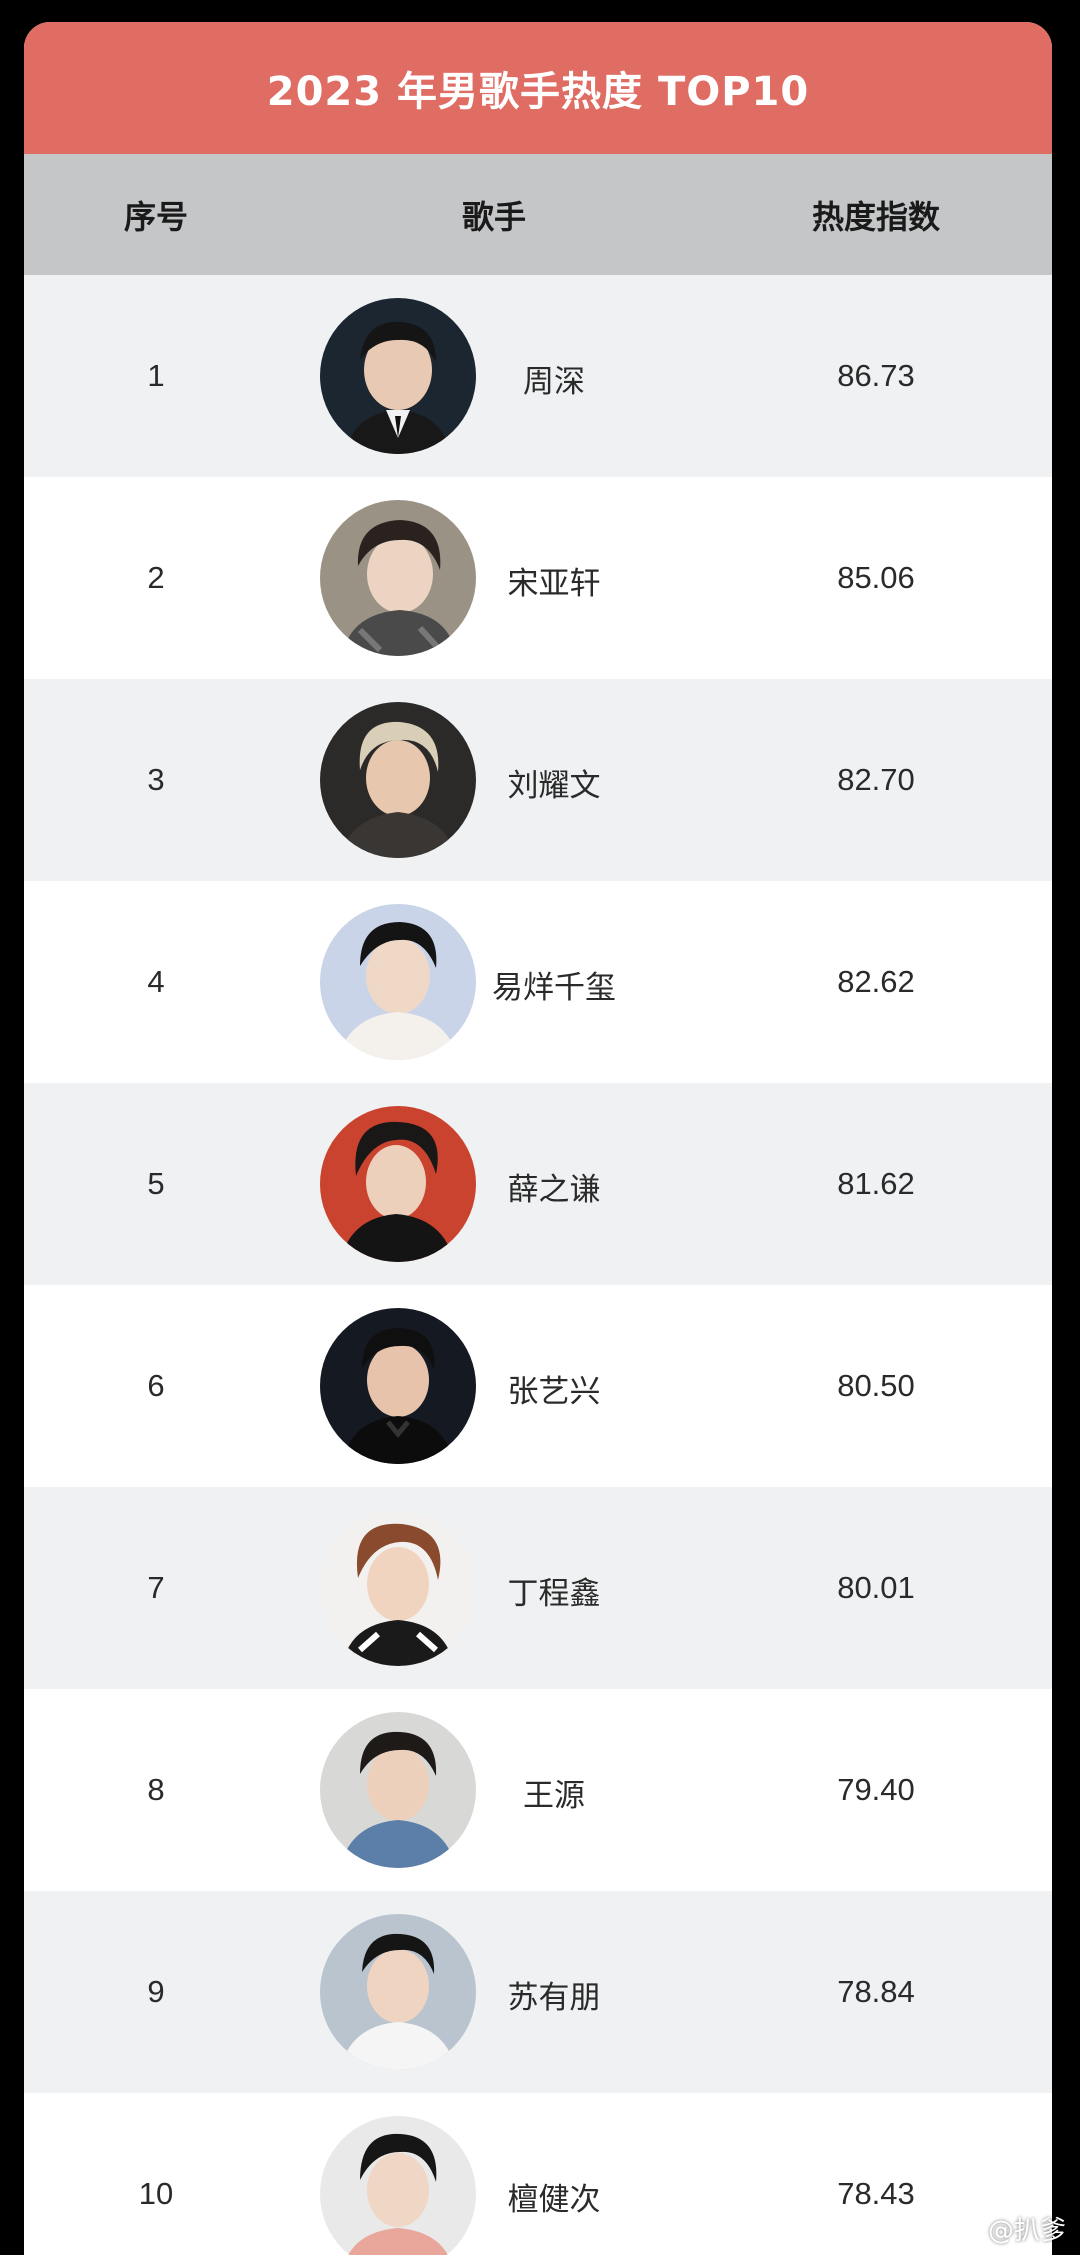 The image size is (1080, 2255). What do you see at coordinates (554, 1594) in the screenshot?
I see `singer-name: 丁程鑫` at bounding box center [554, 1594].